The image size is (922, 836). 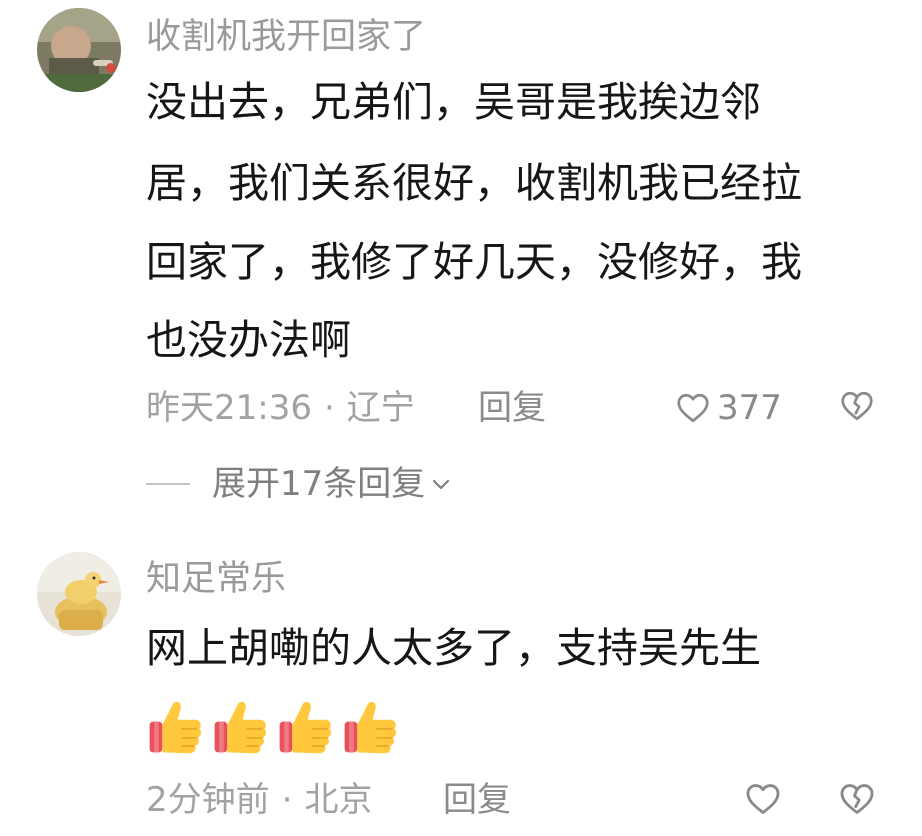 I want to click on like-button, so click(x=763, y=799).